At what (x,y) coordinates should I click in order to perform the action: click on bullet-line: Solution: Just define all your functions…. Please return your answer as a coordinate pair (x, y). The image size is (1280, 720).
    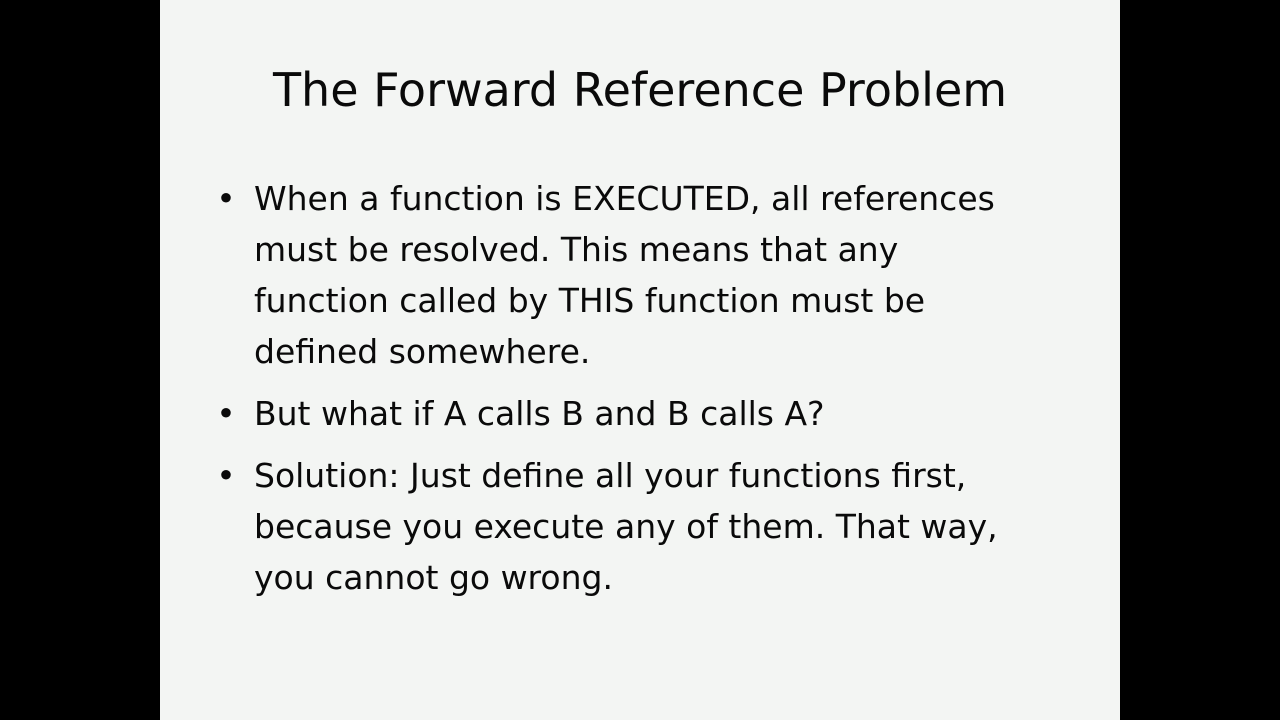
    Looking at the image, I should click on (610, 475).